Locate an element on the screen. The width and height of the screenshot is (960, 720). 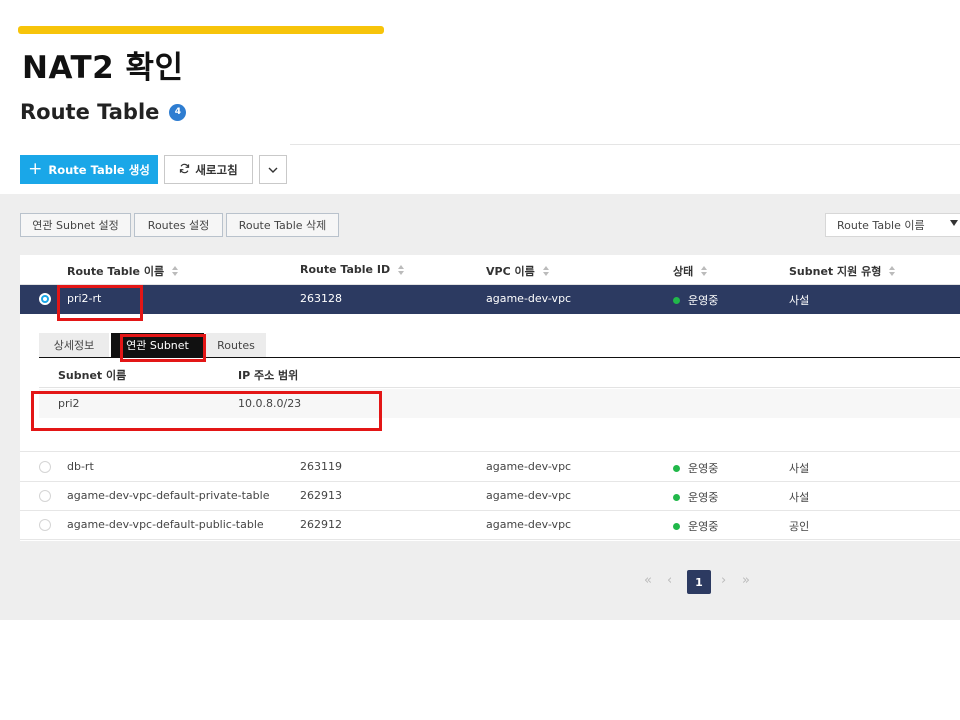
prev-page-icon: ‹ is located at coordinates (669, 580).